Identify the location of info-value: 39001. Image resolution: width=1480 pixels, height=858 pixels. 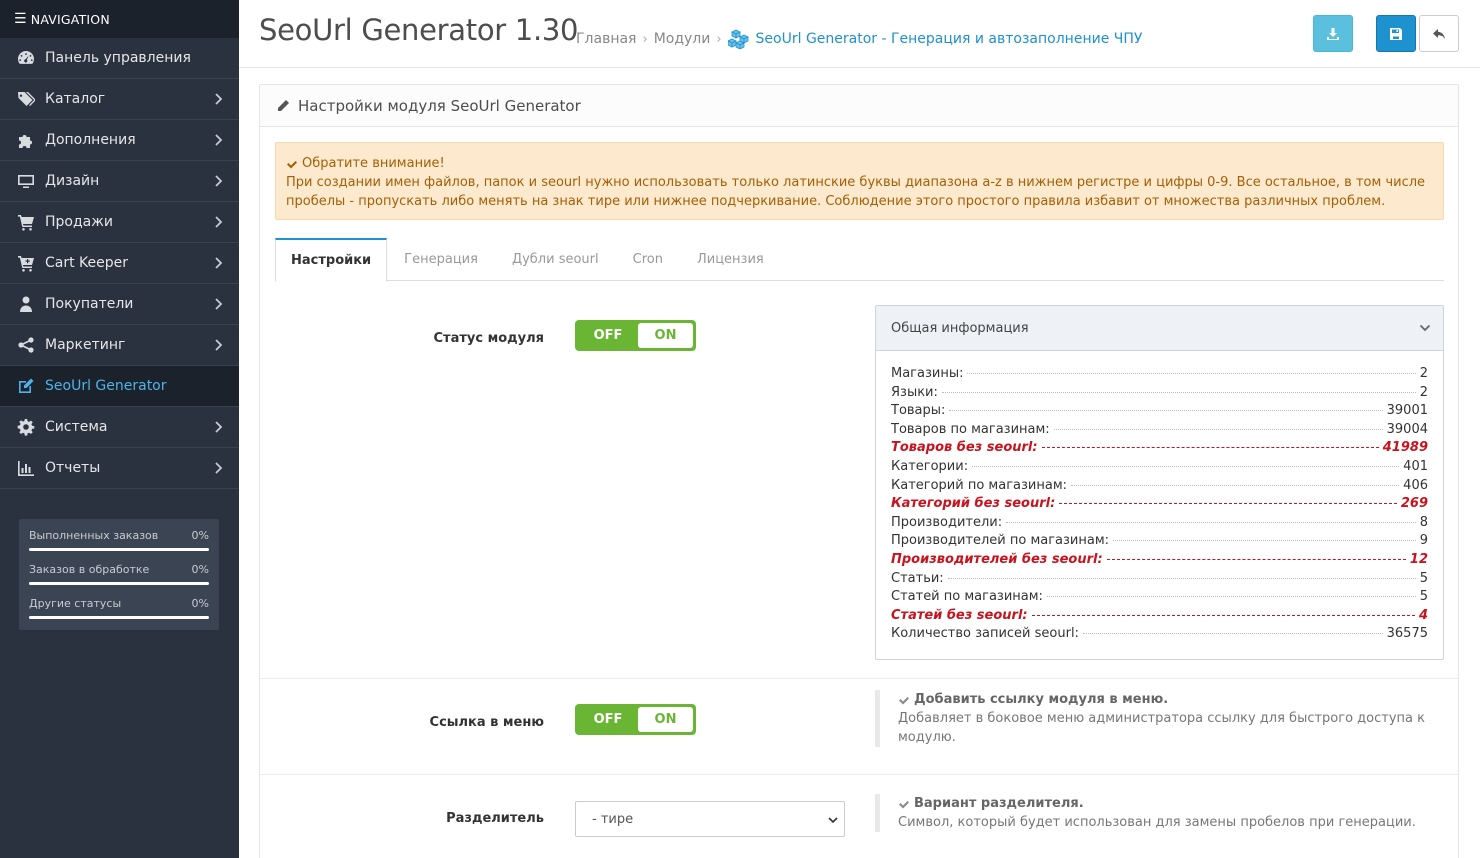
(1407, 411).